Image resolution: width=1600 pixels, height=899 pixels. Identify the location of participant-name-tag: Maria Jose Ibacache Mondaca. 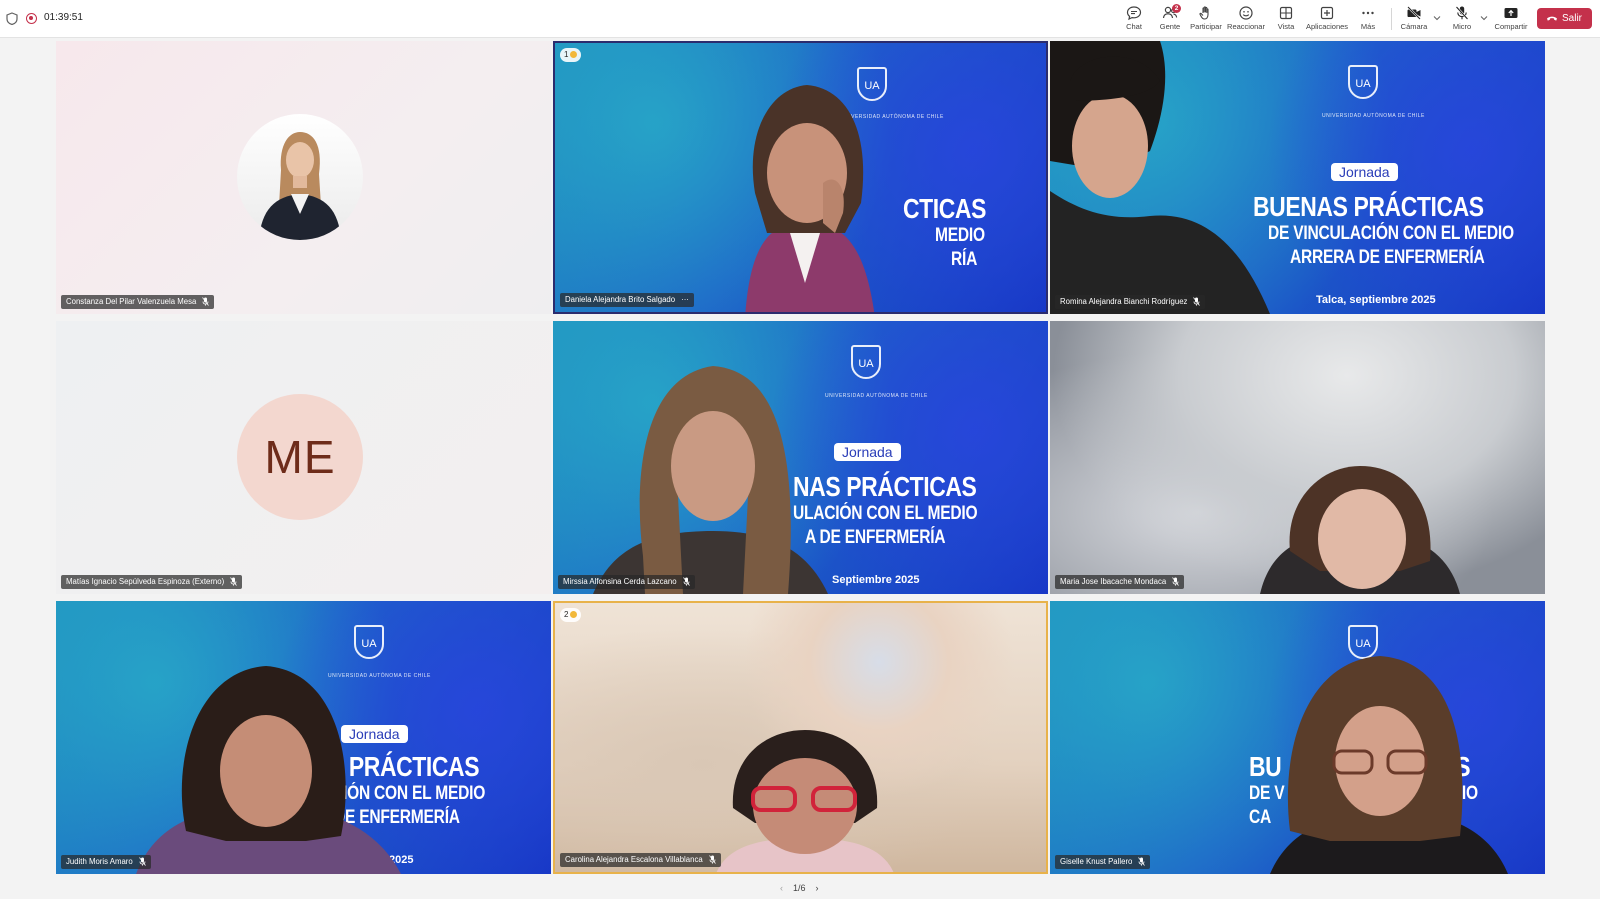
(1120, 582).